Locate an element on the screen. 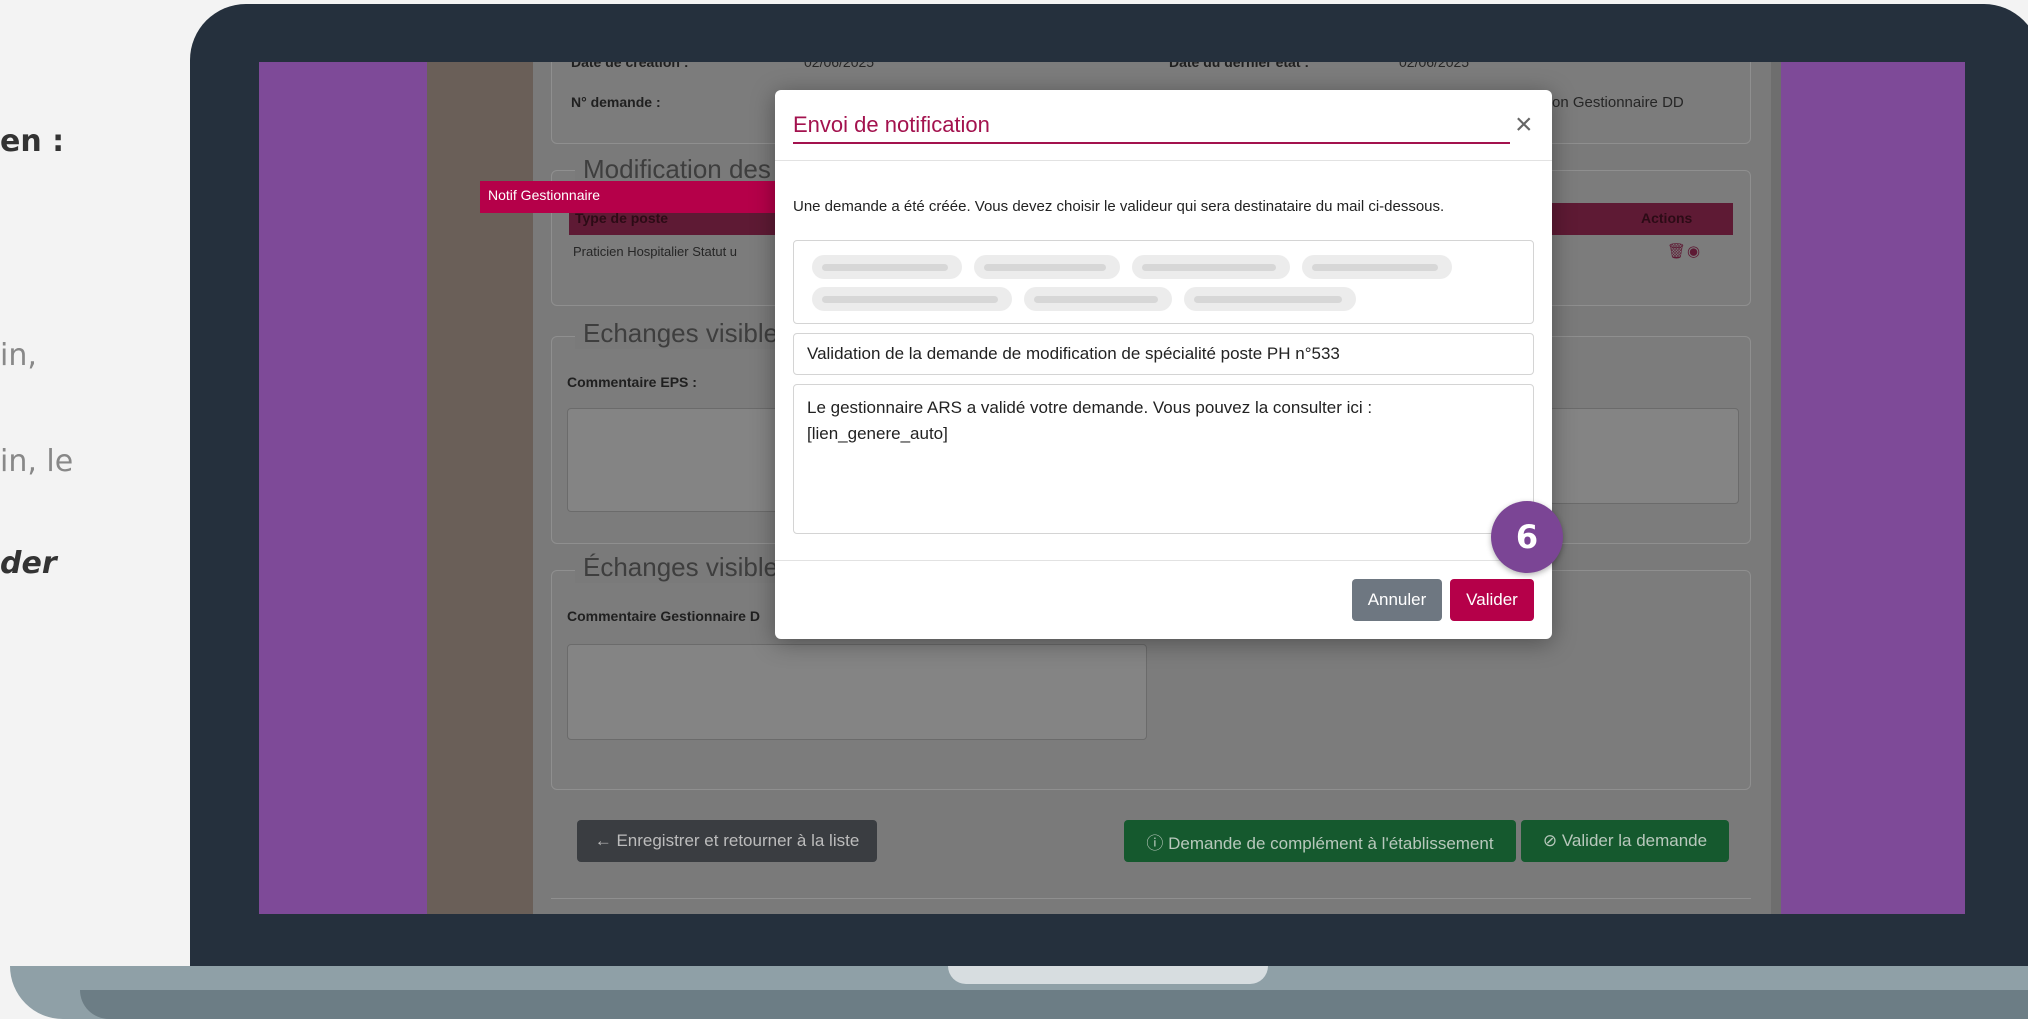  laptop-base-shadow is located at coordinates (1054, 1004).